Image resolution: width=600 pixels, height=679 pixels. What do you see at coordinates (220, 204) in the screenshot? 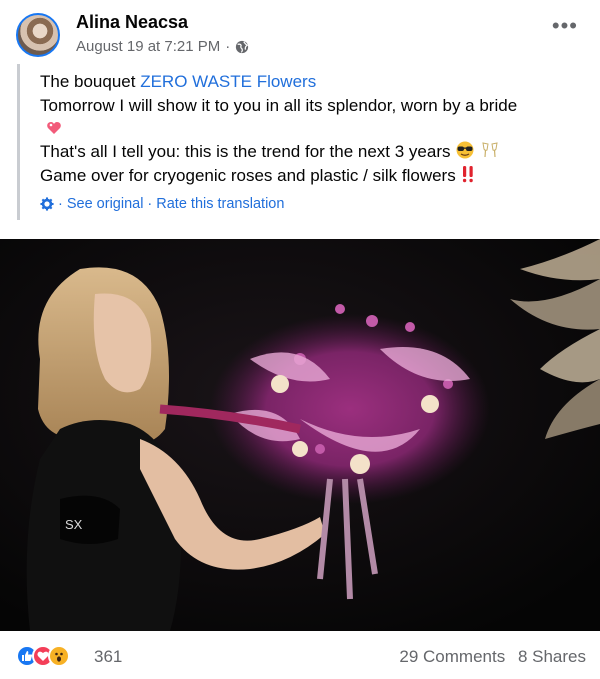
I see `rate-translation-link: Rate this translation` at bounding box center [220, 204].